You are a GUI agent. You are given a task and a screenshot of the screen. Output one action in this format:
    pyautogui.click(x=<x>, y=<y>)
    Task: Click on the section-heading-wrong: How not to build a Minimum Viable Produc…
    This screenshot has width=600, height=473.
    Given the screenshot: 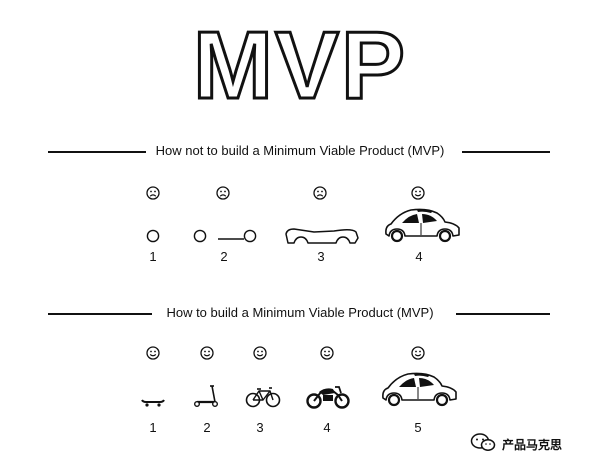 What is the action you would take?
    pyautogui.click(x=300, y=151)
    